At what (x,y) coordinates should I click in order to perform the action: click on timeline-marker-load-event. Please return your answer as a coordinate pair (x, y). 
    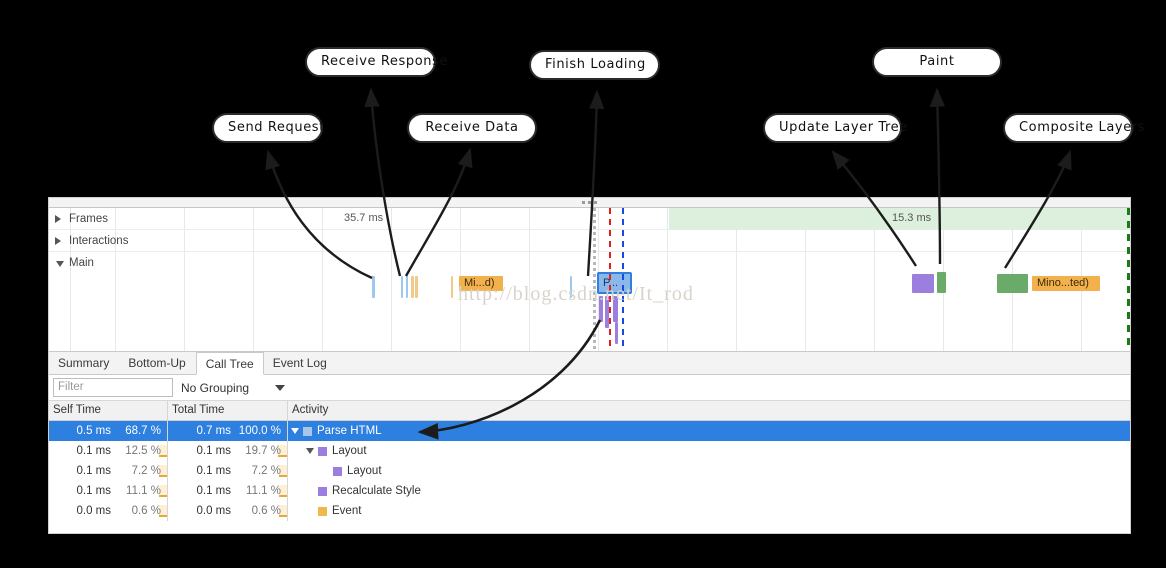
    Looking at the image, I should click on (623, 279).